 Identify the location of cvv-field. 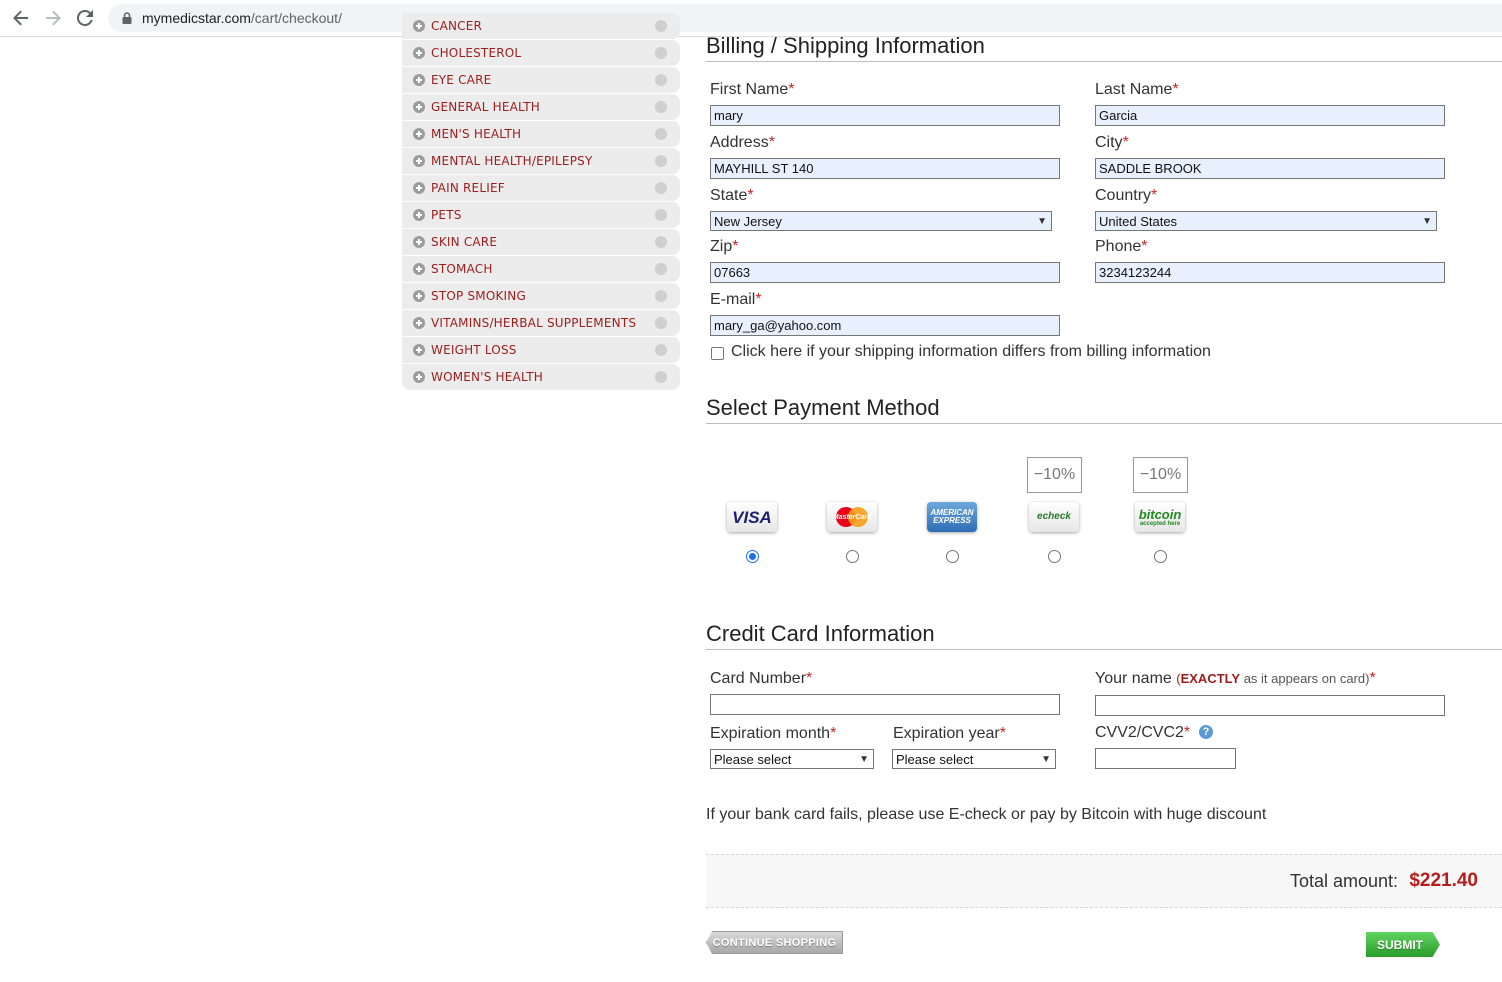
(1165, 758).